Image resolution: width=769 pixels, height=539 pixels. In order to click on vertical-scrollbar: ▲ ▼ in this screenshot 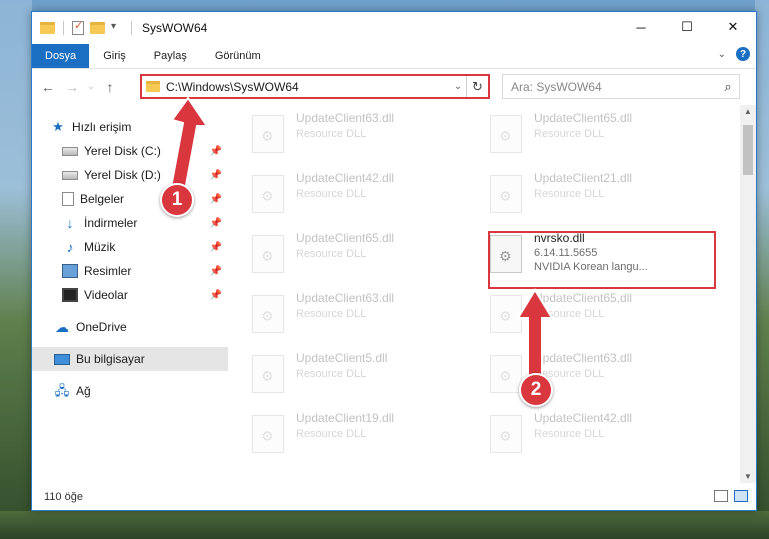, I will do `click(748, 294)`.